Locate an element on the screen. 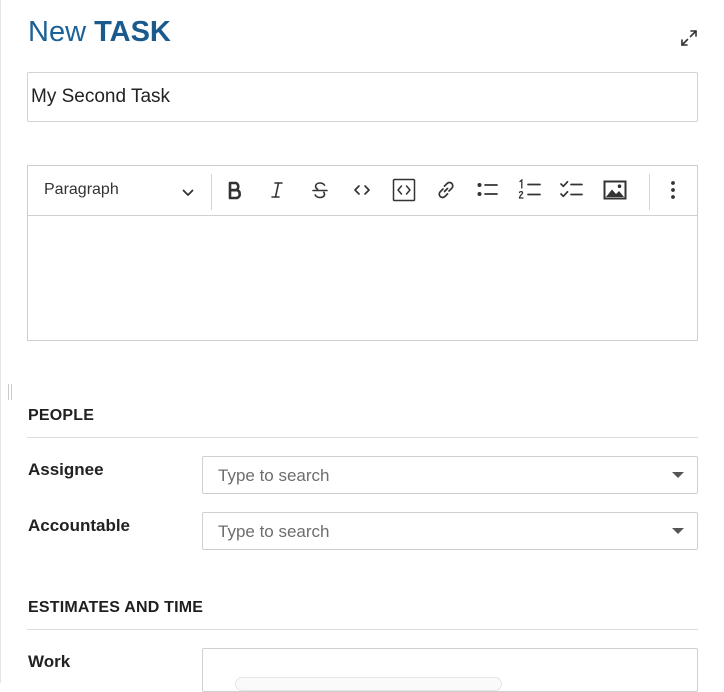 The width and height of the screenshot is (724, 692). chevron-down-icon is located at coordinates (188, 194).